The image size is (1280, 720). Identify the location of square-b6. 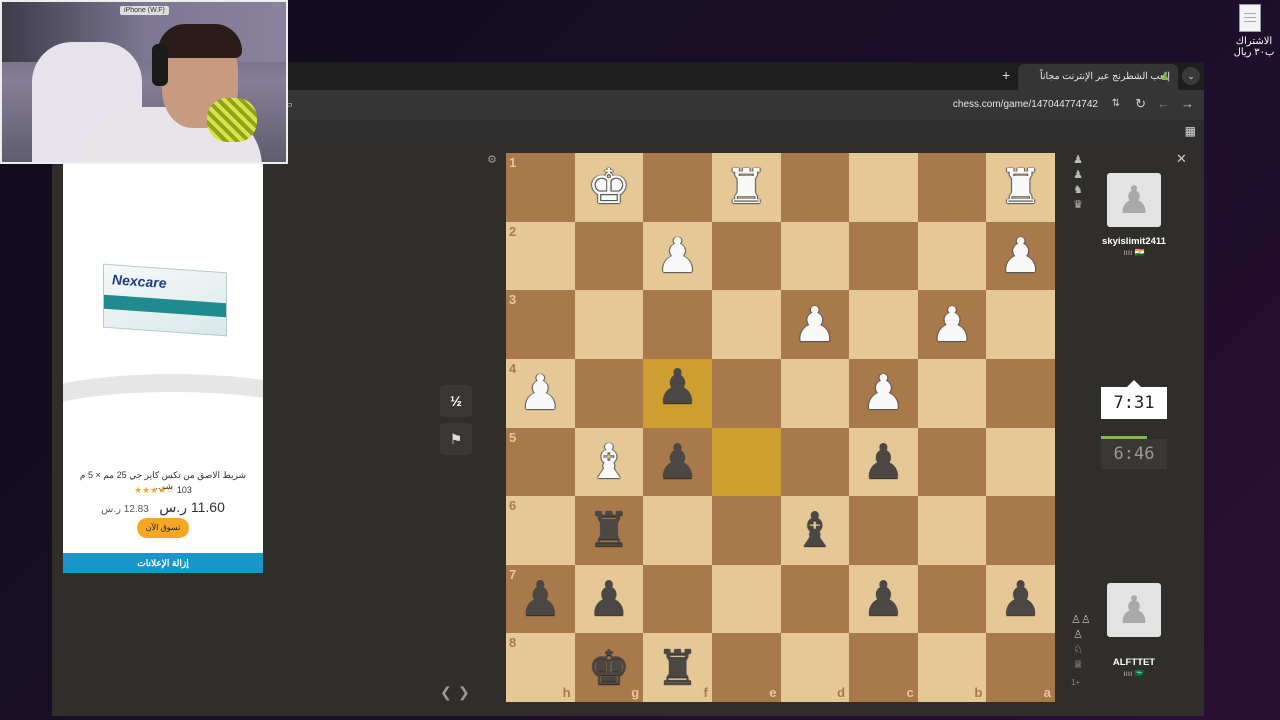
(952, 530).